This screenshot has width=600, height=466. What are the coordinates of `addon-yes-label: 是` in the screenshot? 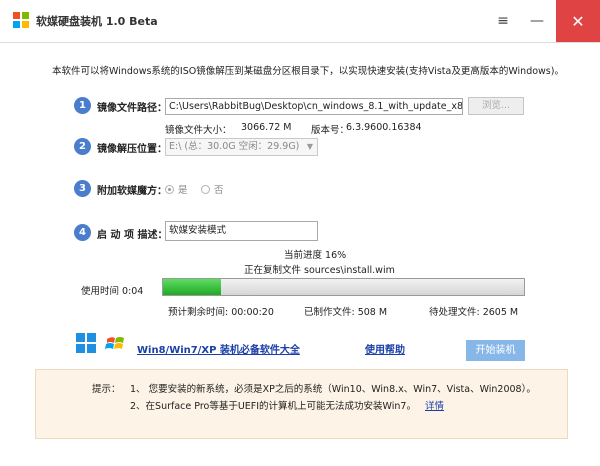 It's located at (183, 190).